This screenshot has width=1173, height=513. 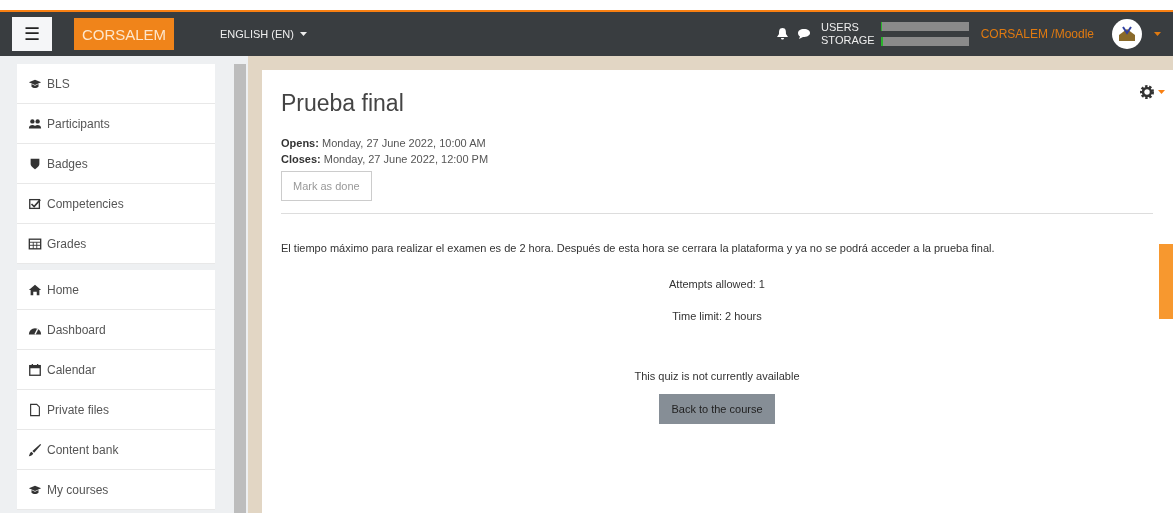 What do you see at coordinates (35, 123) in the screenshot?
I see `users-icon` at bounding box center [35, 123].